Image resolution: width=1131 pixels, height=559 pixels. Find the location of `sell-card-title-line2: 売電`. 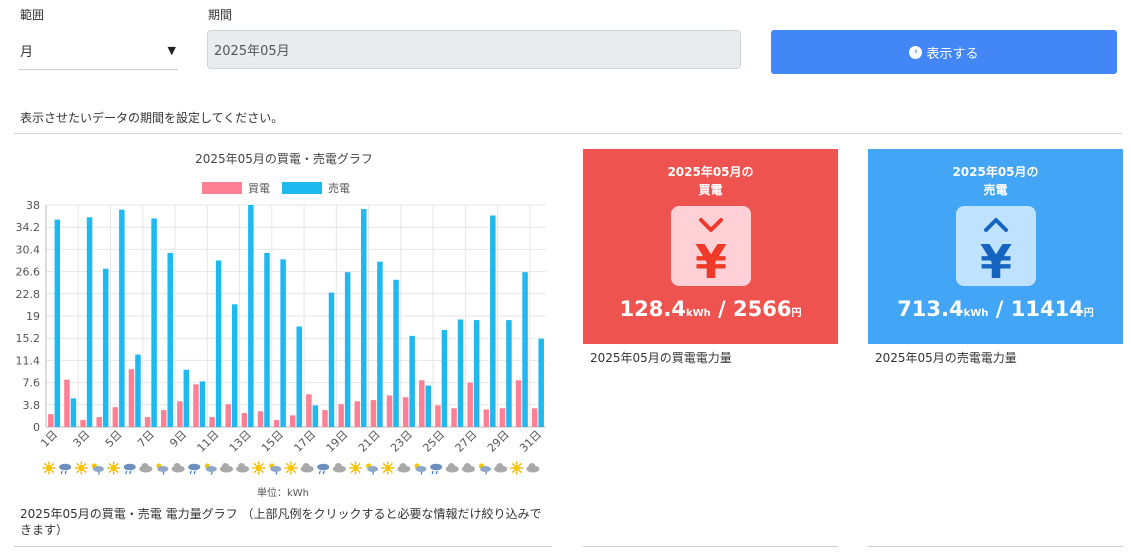

sell-card-title-line2: 売電 is located at coordinates (995, 190).